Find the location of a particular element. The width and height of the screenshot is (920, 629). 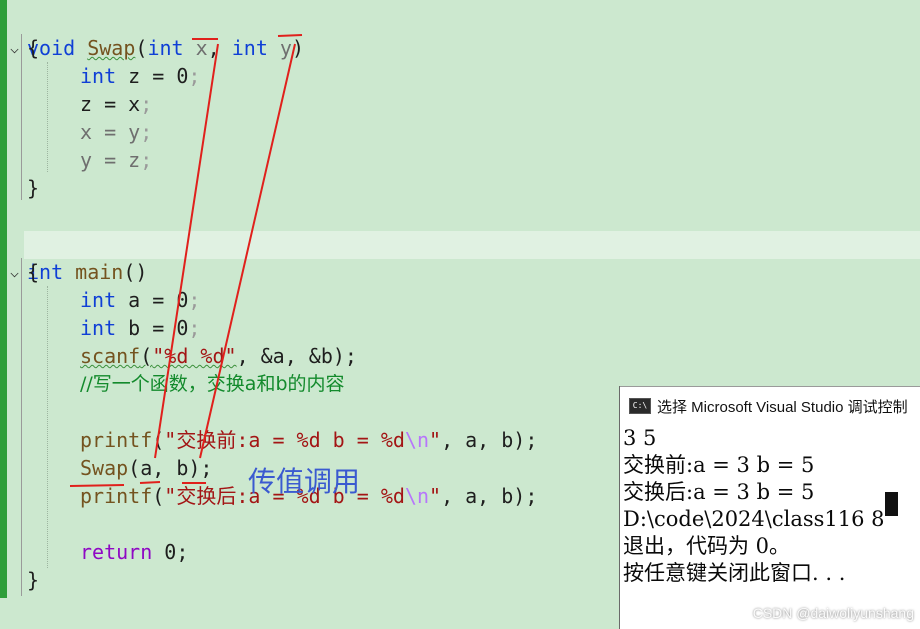

console-titlebar: C:\ 选择 Microsoft Visual Studio 调试控制 is located at coordinates (770, 405).